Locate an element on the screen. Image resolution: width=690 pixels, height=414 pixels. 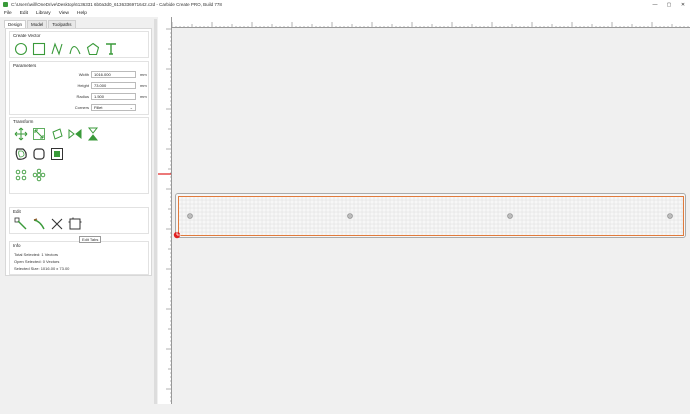
window-controls: — ▢ ✕ is located at coordinates (669, 4).